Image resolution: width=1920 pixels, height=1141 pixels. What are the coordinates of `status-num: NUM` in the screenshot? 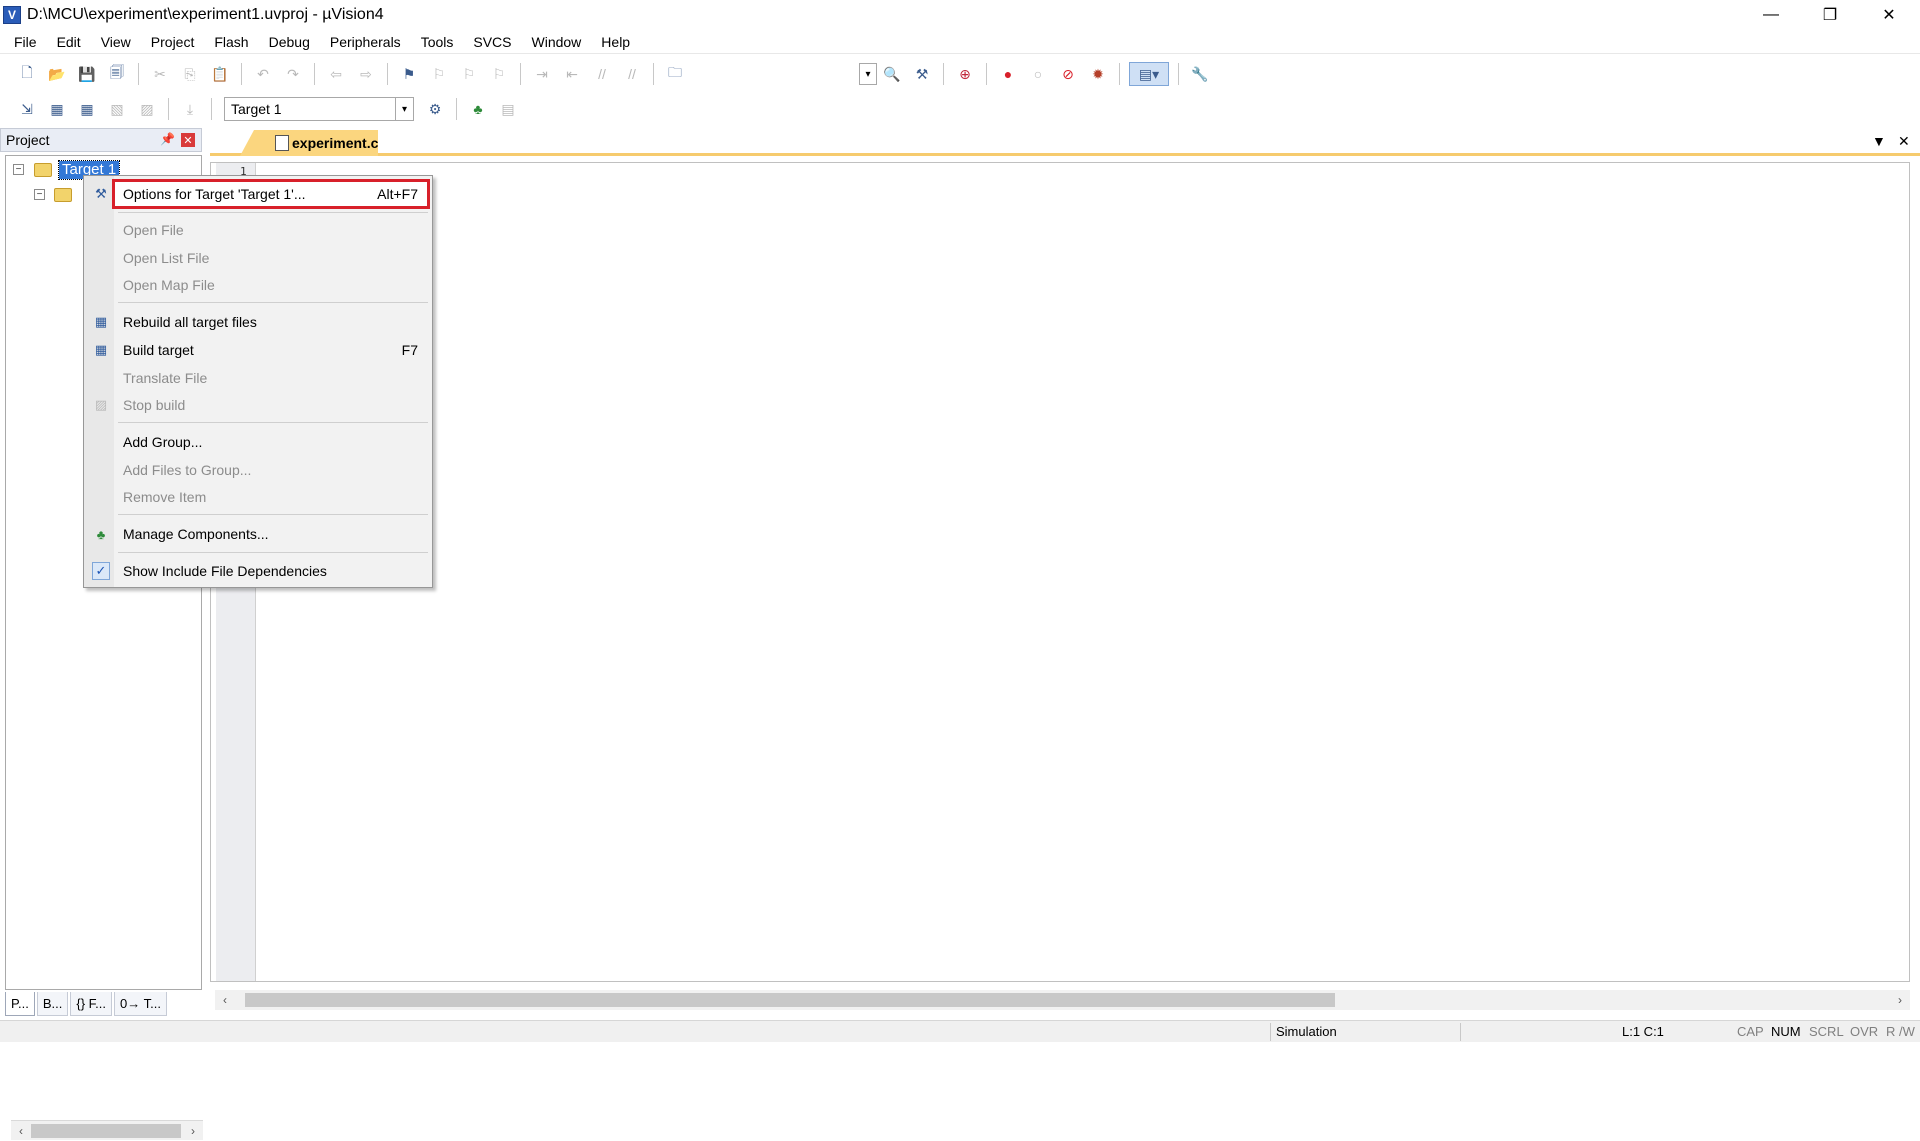 It's located at (1786, 1031).